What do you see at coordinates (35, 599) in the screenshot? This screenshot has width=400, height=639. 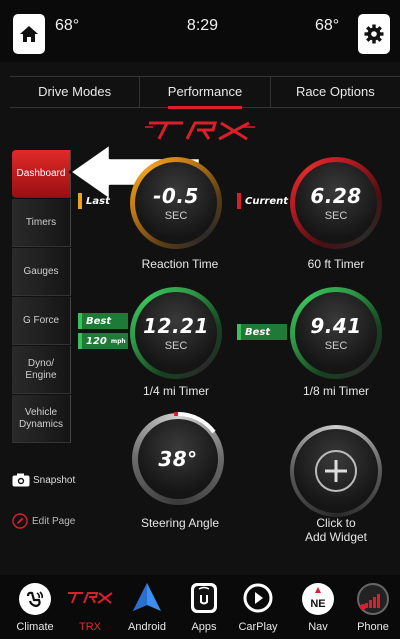 I see `climate-icon` at bounding box center [35, 599].